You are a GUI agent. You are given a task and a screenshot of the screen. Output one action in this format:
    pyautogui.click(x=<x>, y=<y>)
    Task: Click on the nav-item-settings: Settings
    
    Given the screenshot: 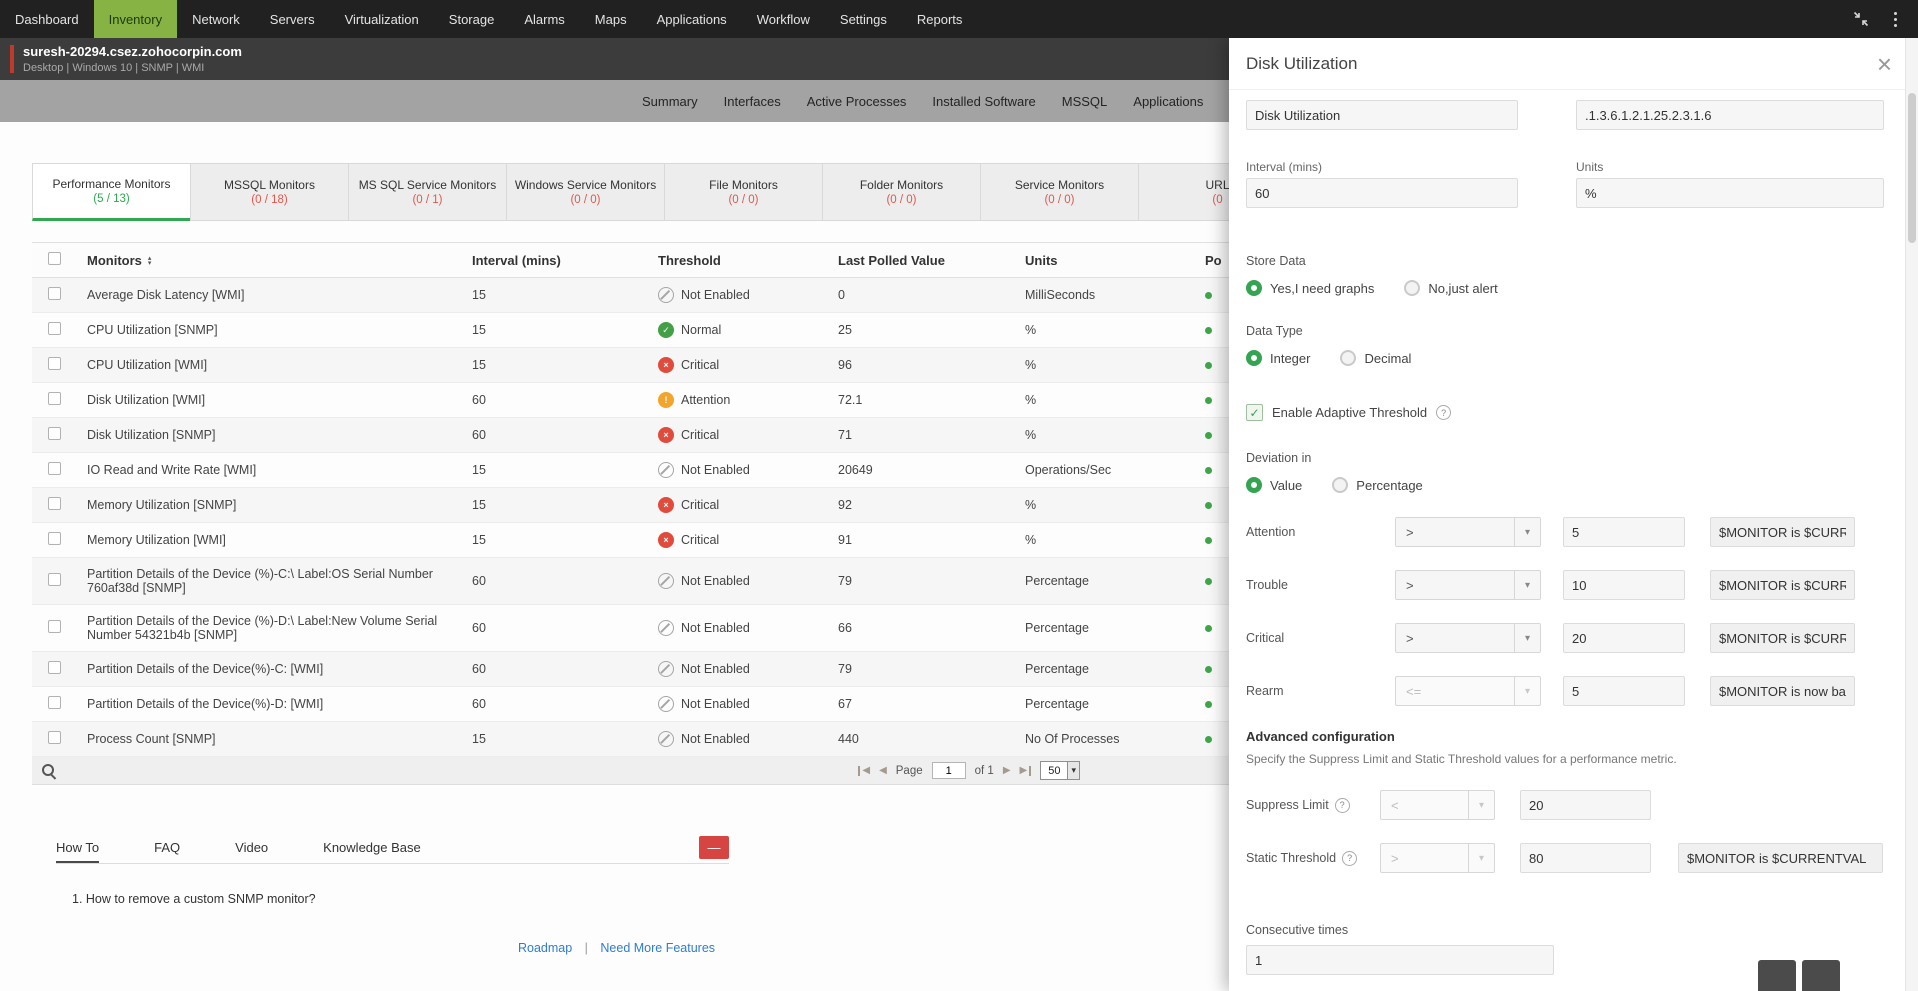 What is the action you would take?
    pyautogui.click(x=863, y=19)
    